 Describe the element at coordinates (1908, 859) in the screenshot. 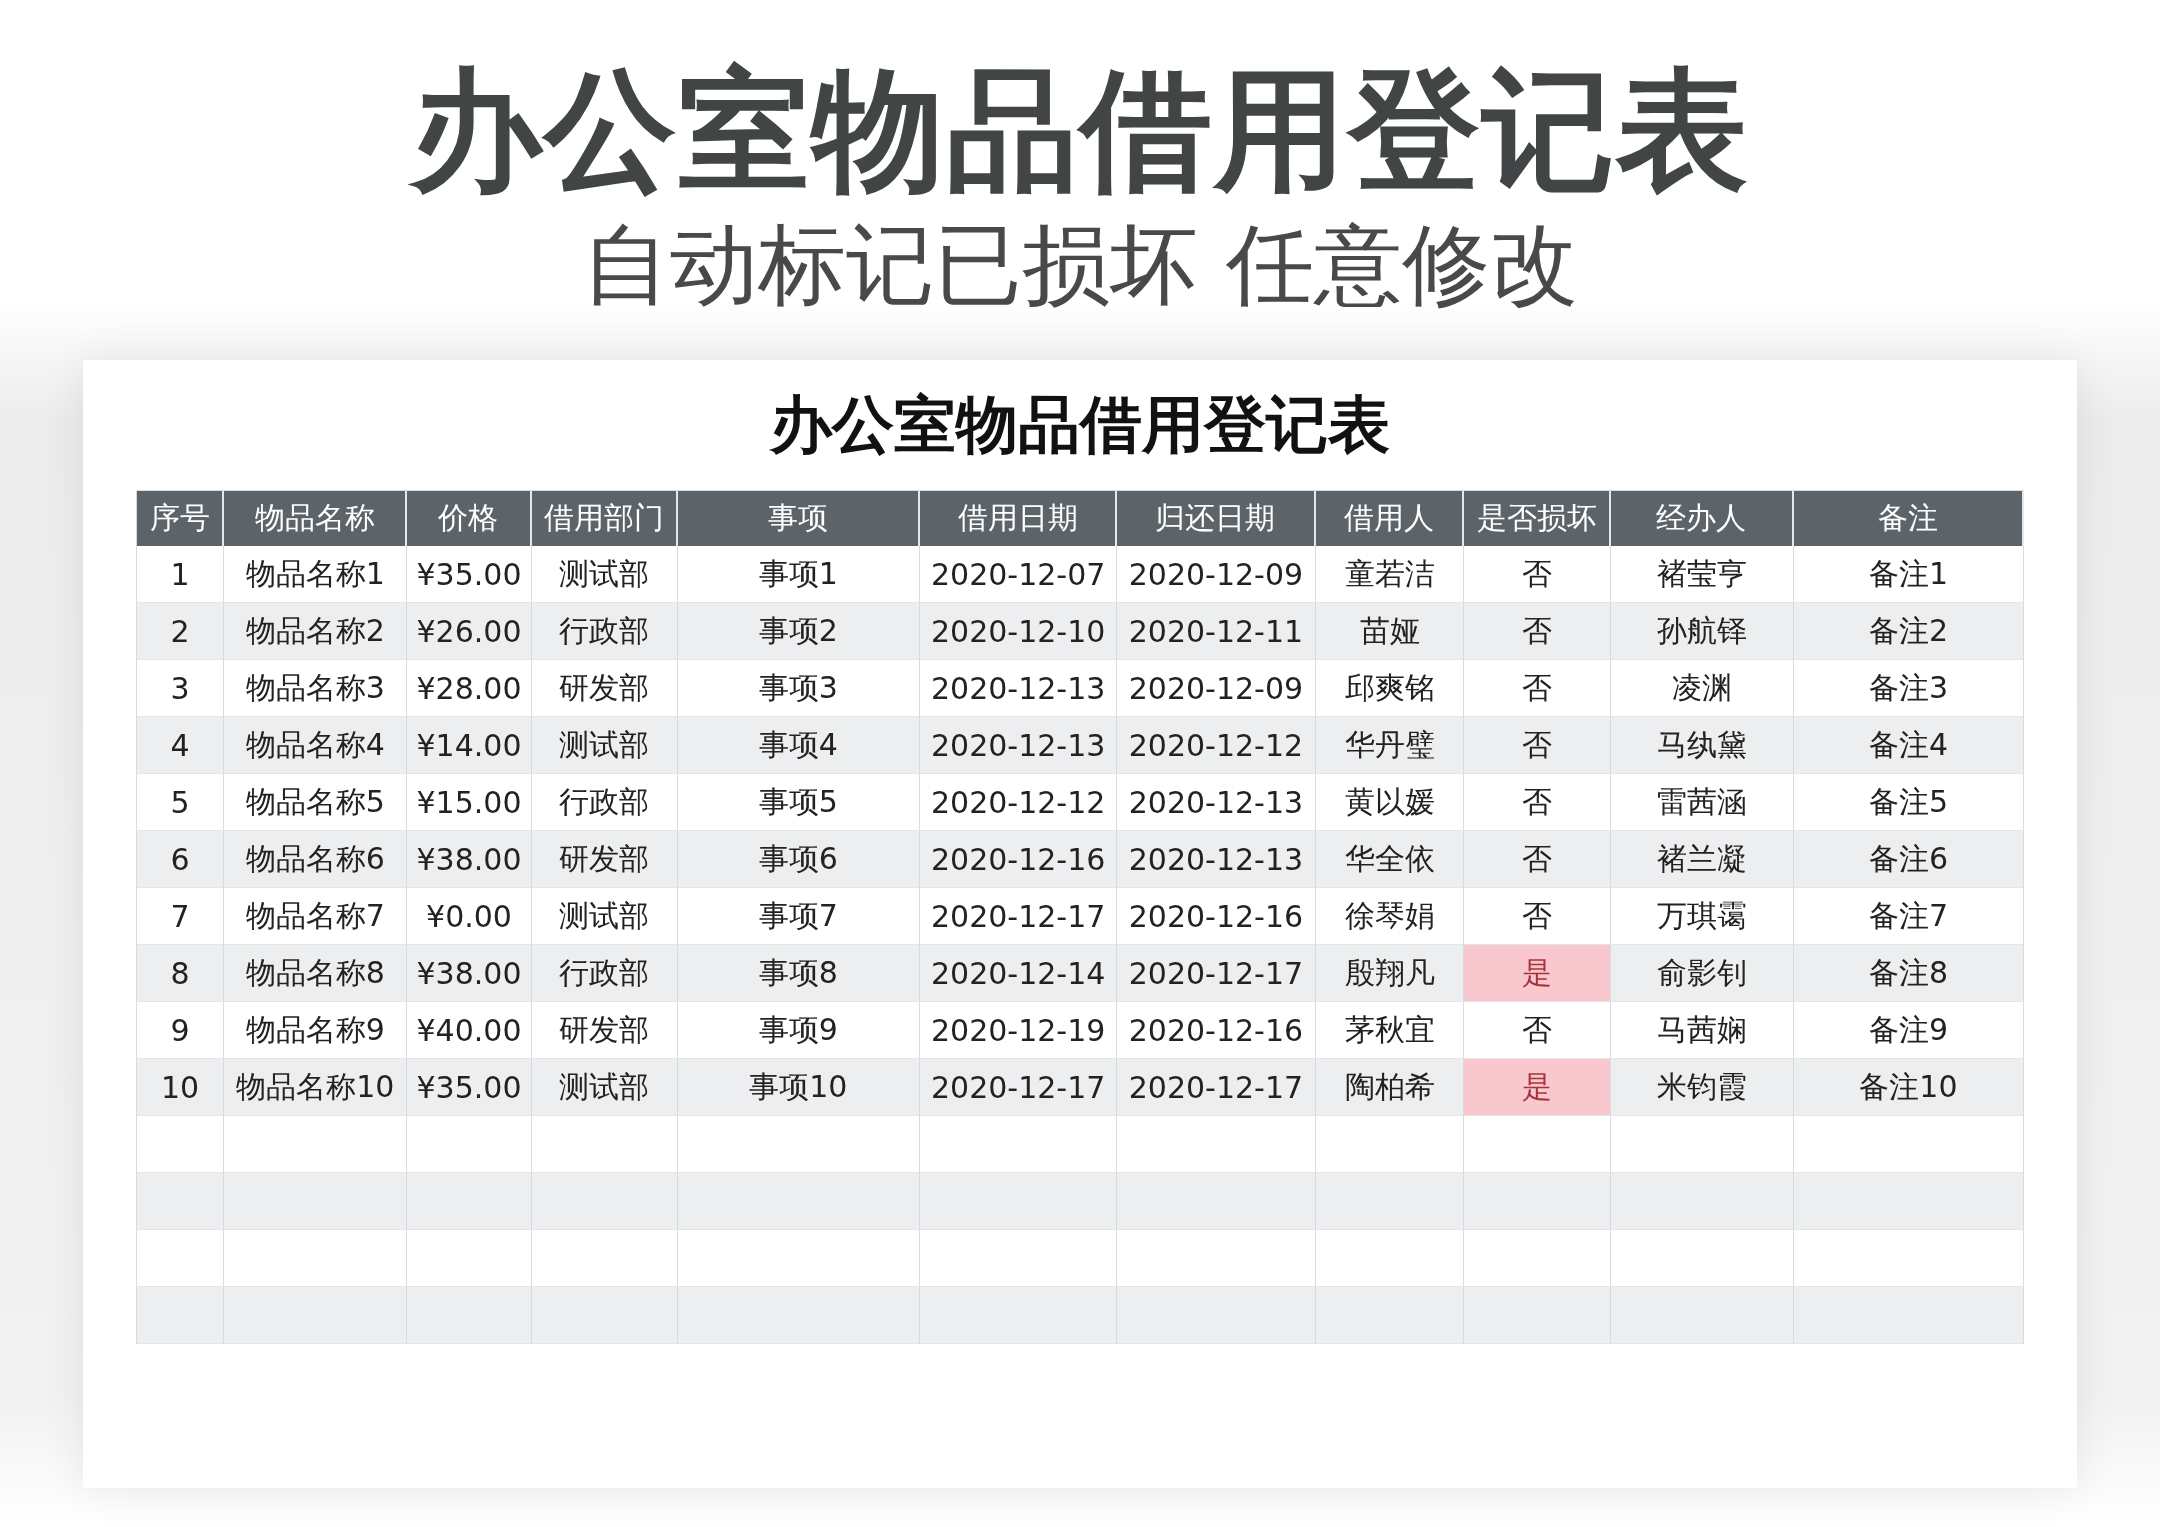

I see `table-cell: 备注6` at that location.